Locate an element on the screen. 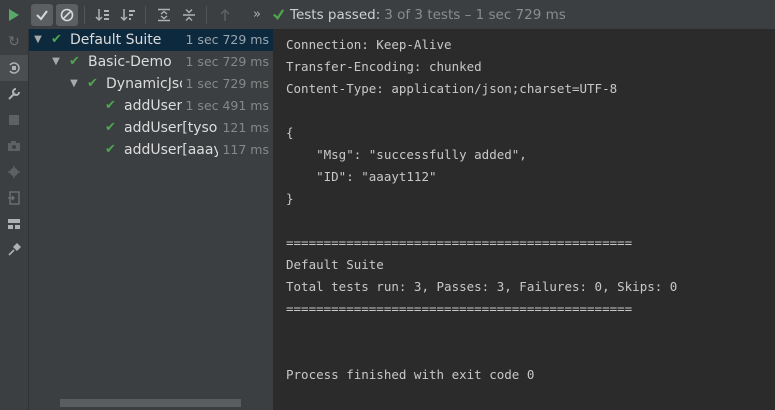  settings-button is located at coordinates (14, 94).